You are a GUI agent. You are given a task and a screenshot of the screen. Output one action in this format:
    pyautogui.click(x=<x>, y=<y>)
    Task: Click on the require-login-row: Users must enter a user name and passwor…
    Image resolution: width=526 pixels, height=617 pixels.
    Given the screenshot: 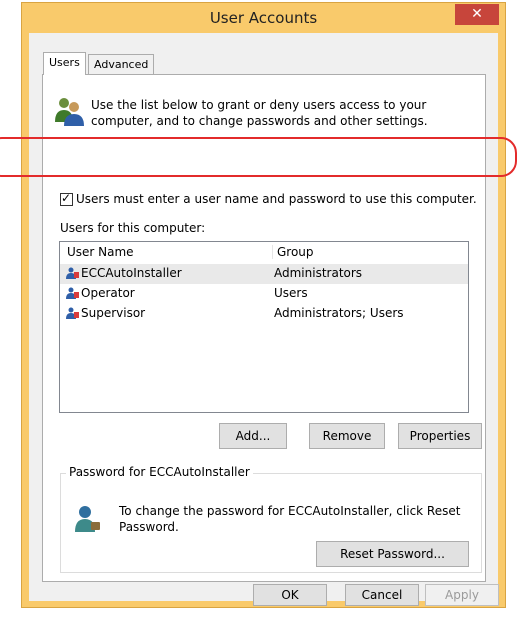 What is the action you would take?
    pyautogui.click(x=268, y=198)
    